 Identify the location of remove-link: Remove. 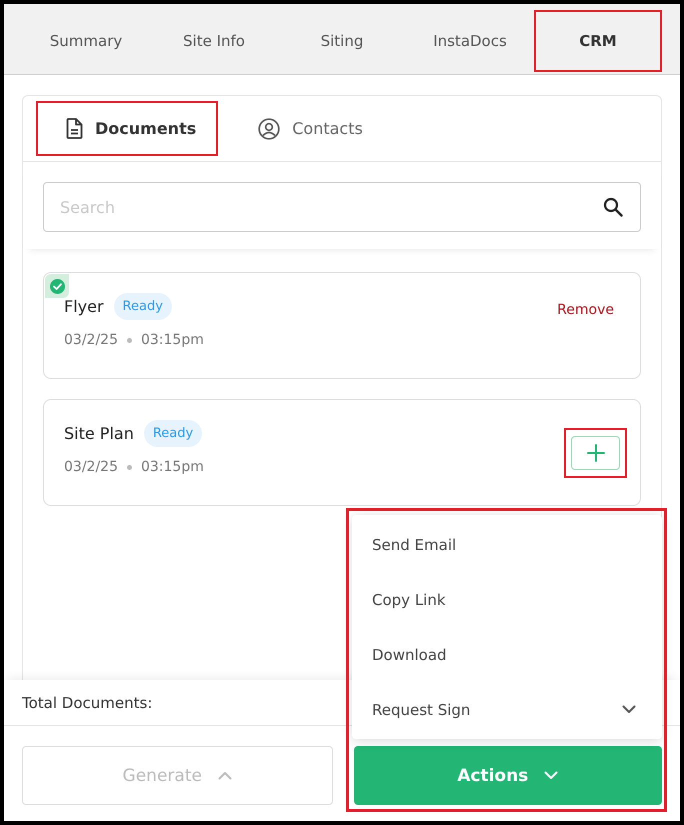
(585, 310).